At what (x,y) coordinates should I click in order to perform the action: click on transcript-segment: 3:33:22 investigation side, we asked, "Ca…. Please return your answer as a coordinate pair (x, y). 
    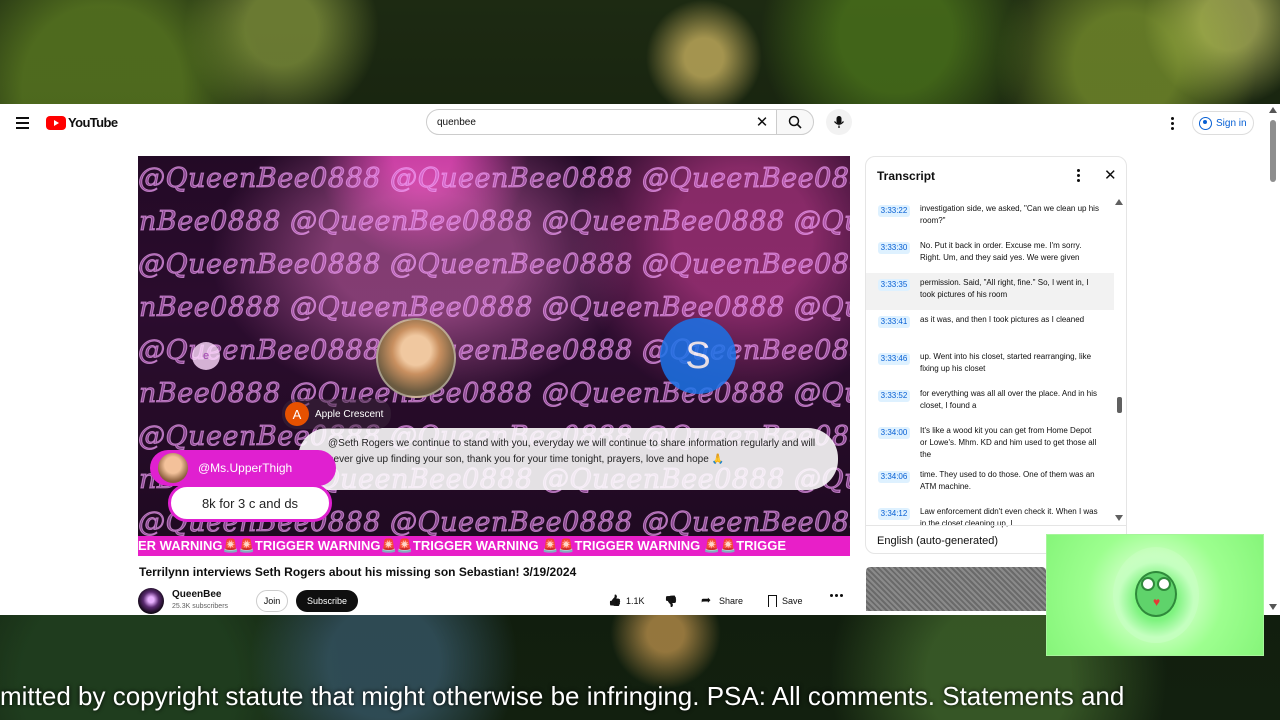
    Looking at the image, I should click on (990, 217).